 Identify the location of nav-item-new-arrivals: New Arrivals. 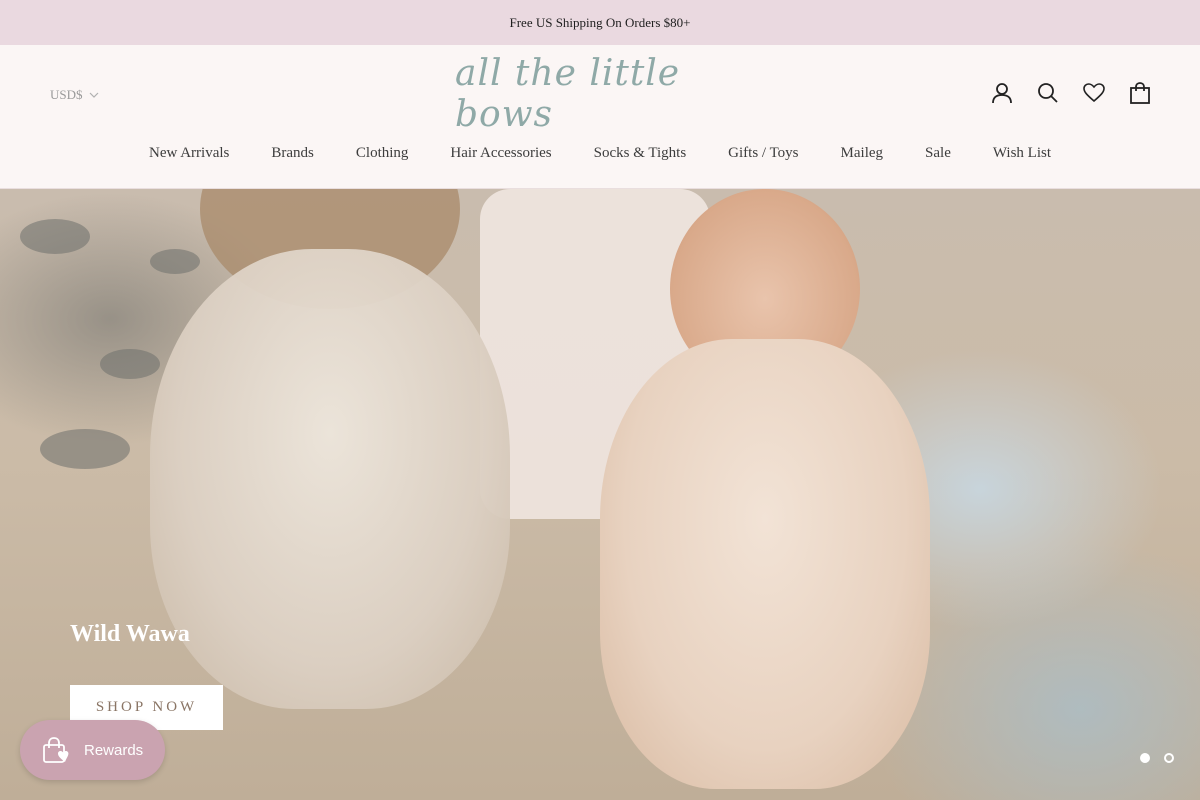
(189, 153).